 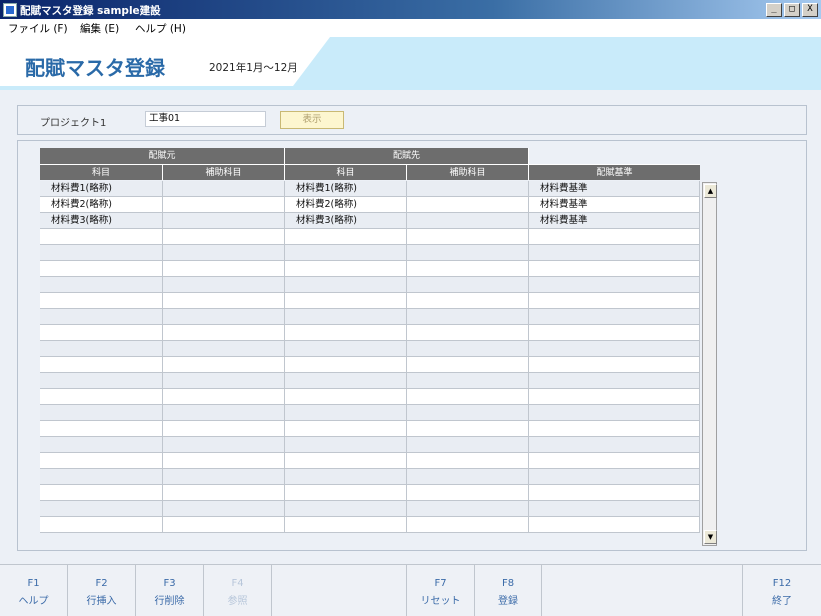 What do you see at coordinates (102, 590) in the screenshot?
I see `fkey-f2-button: F2 行挿入` at bounding box center [102, 590].